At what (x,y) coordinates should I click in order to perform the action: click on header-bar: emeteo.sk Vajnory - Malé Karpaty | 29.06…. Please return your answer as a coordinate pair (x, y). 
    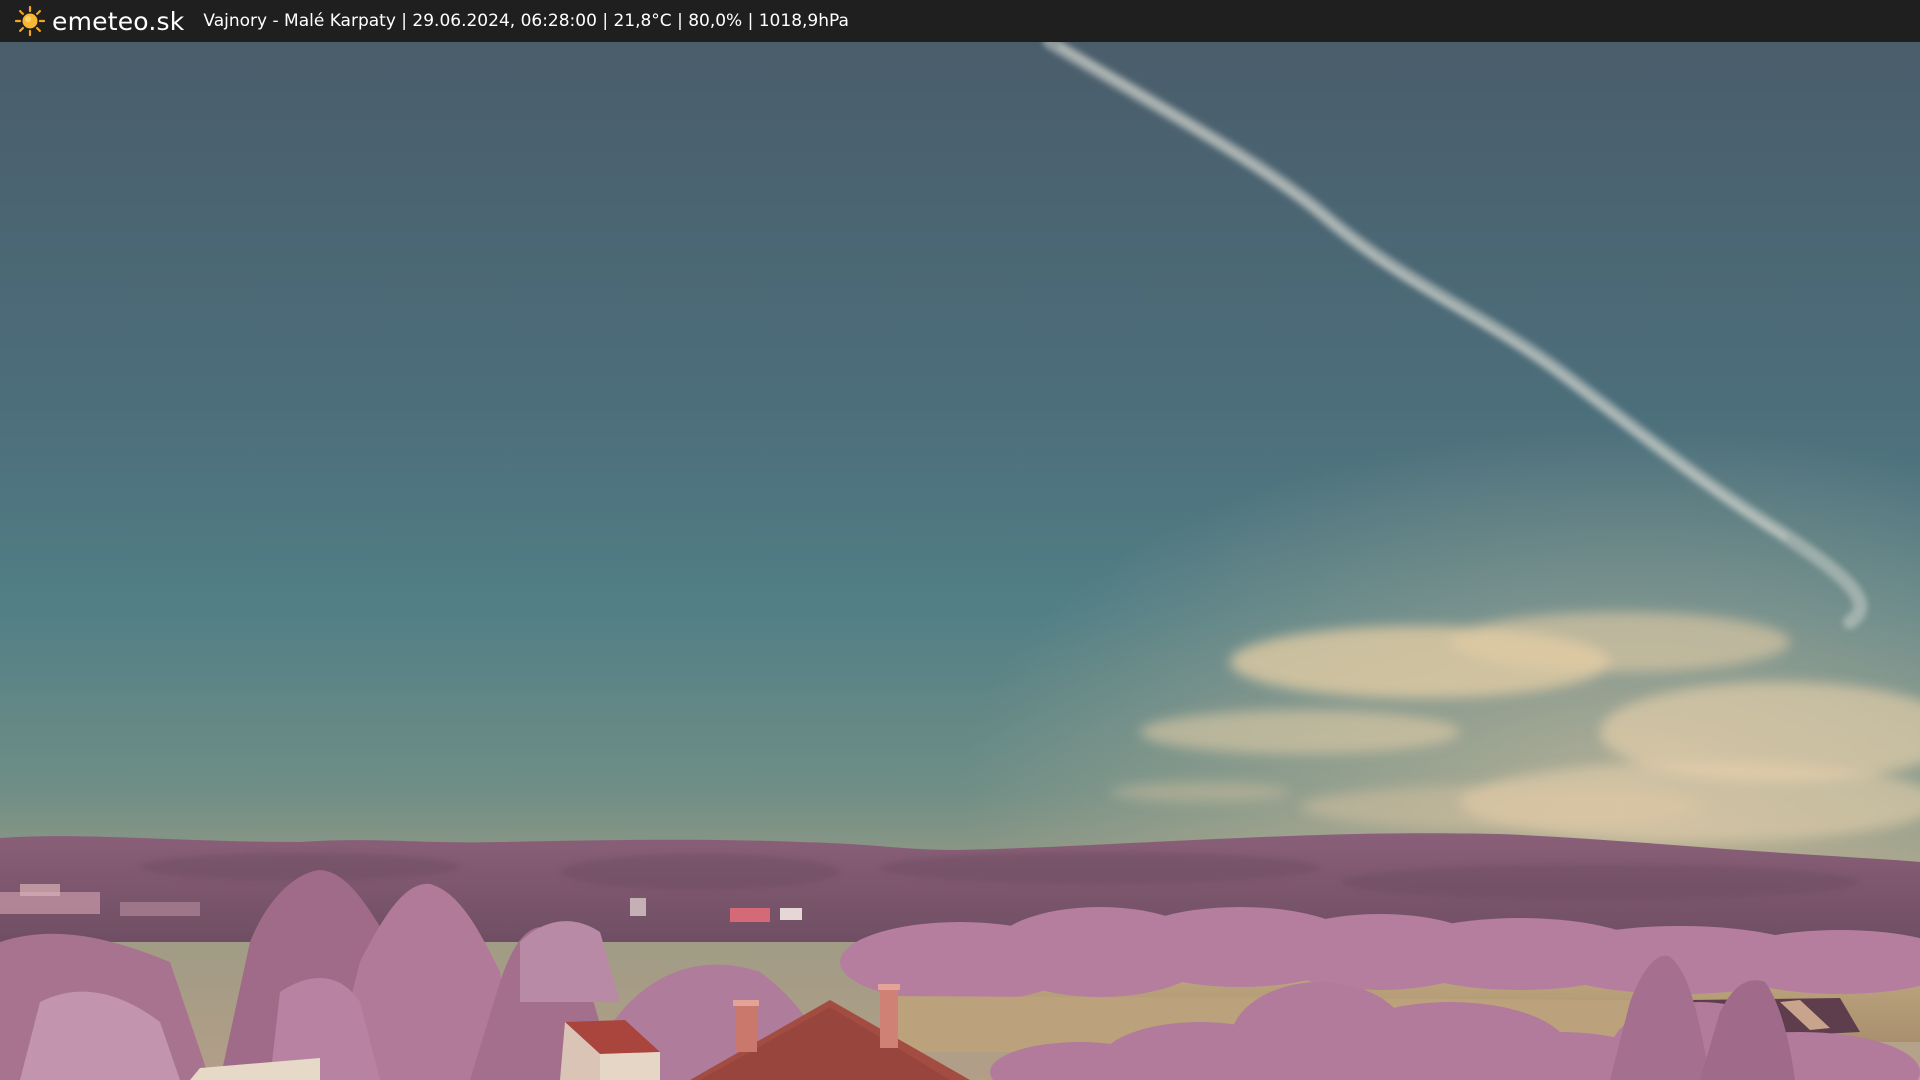
    Looking at the image, I should click on (960, 21).